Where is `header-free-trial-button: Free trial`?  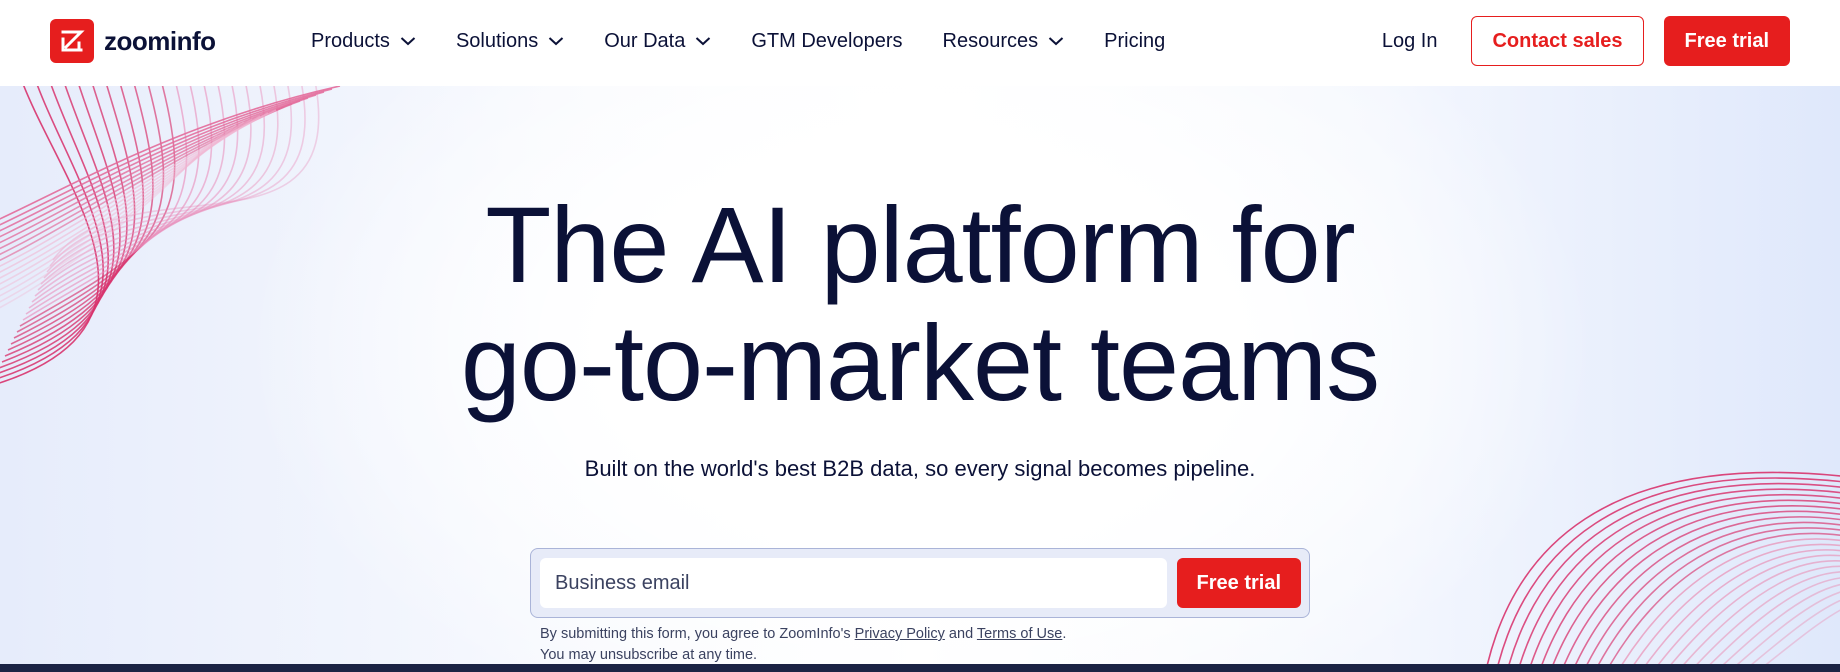
header-free-trial-button: Free trial is located at coordinates (1726, 41).